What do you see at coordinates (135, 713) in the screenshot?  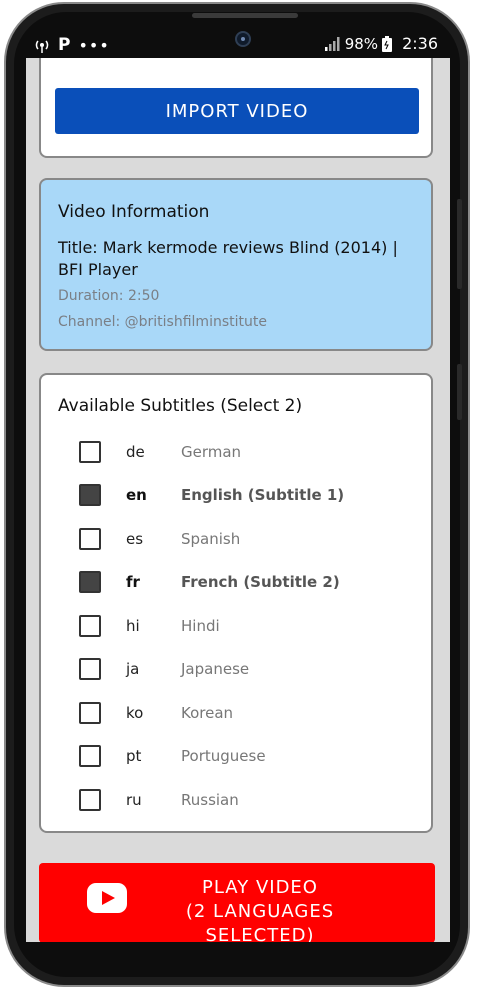 I see `language-code: ko` at bounding box center [135, 713].